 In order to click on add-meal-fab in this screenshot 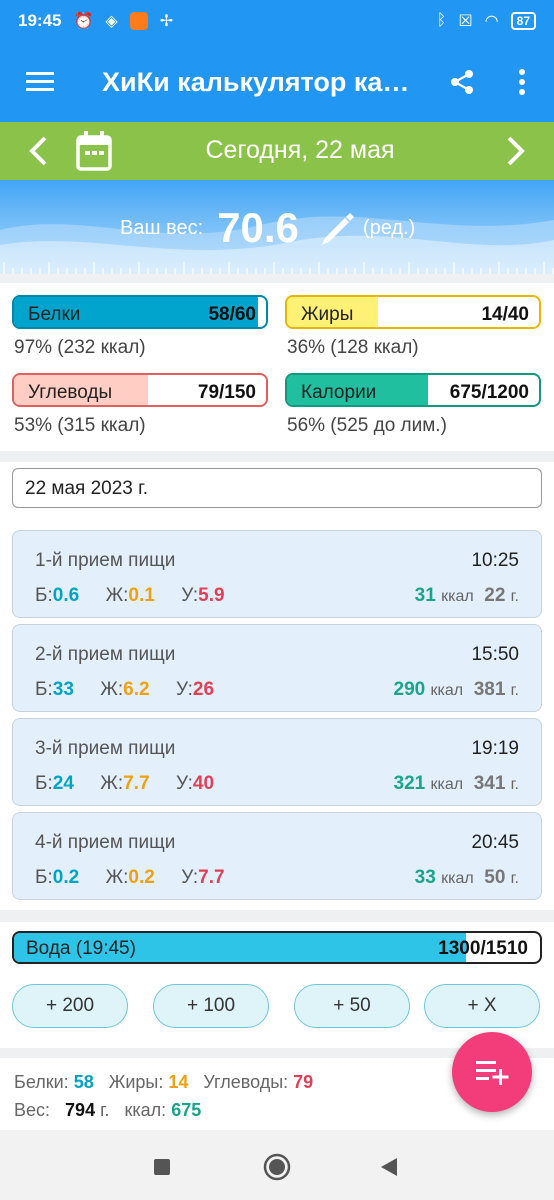, I will do `click(492, 1072)`.